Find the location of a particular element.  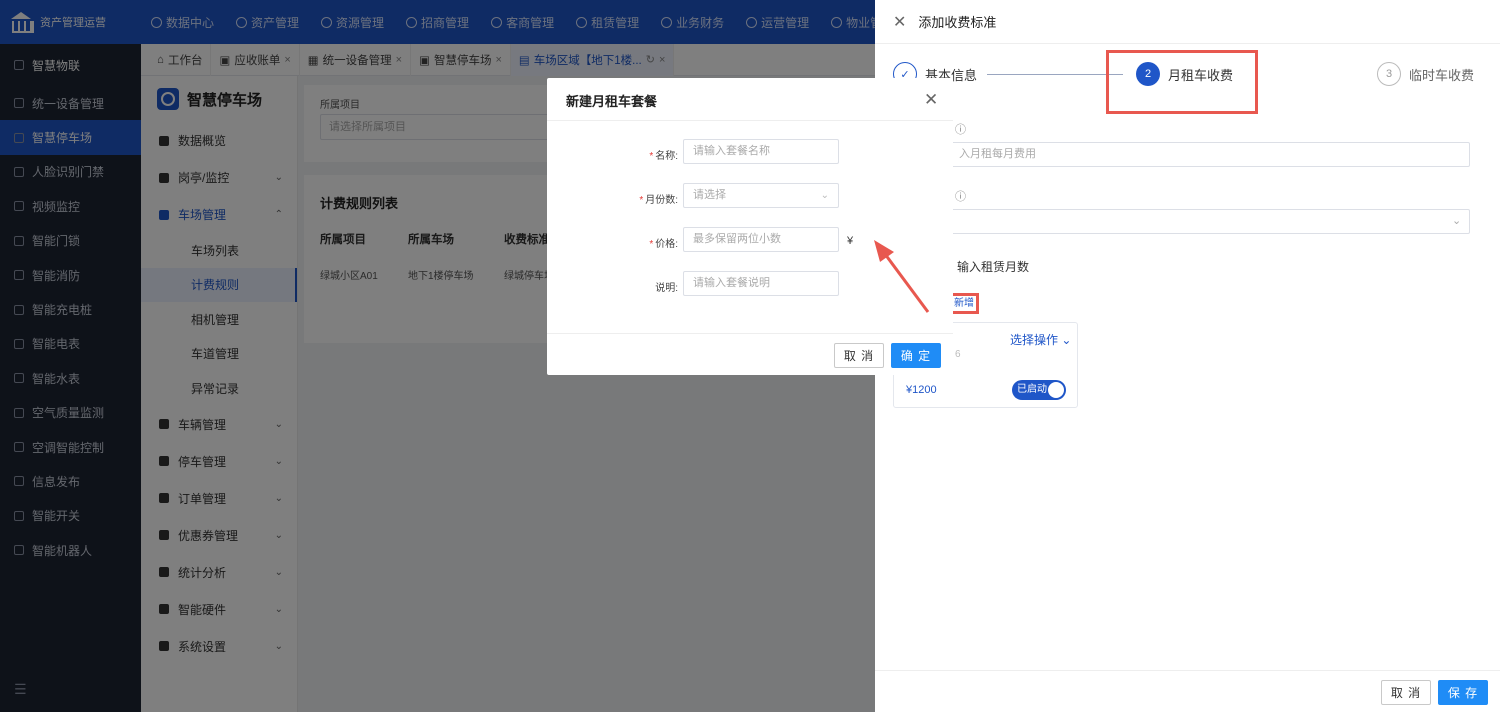

name-label: * 名称: is located at coordinates (663, 156).